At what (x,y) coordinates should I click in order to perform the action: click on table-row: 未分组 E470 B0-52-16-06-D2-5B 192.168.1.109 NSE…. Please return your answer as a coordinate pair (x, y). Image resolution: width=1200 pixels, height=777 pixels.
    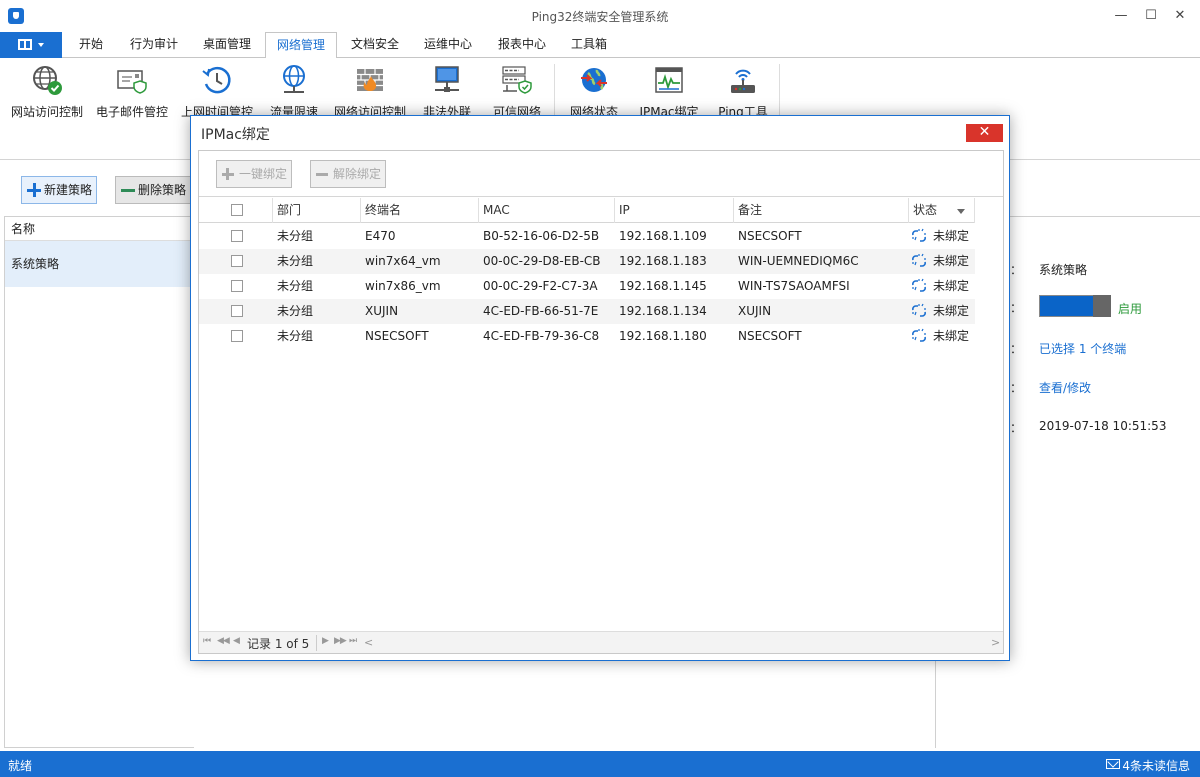
    Looking at the image, I should click on (587, 236).